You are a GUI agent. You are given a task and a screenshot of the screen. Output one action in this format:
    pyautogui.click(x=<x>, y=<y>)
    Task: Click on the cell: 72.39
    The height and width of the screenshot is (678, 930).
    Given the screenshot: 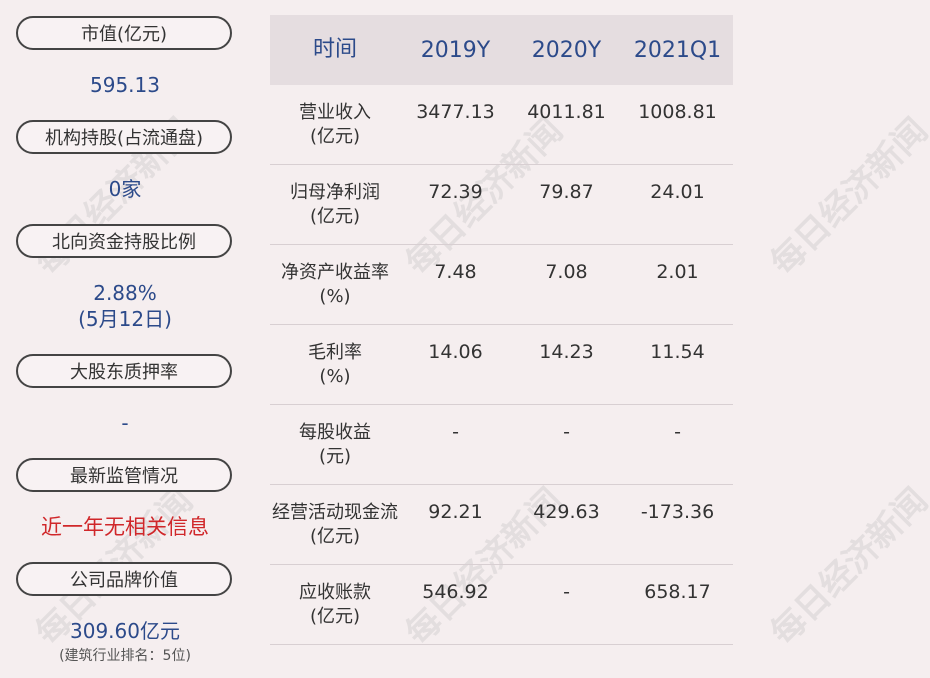 What is the action you would take?
    pyautogui.click(x=455, y=192)
    